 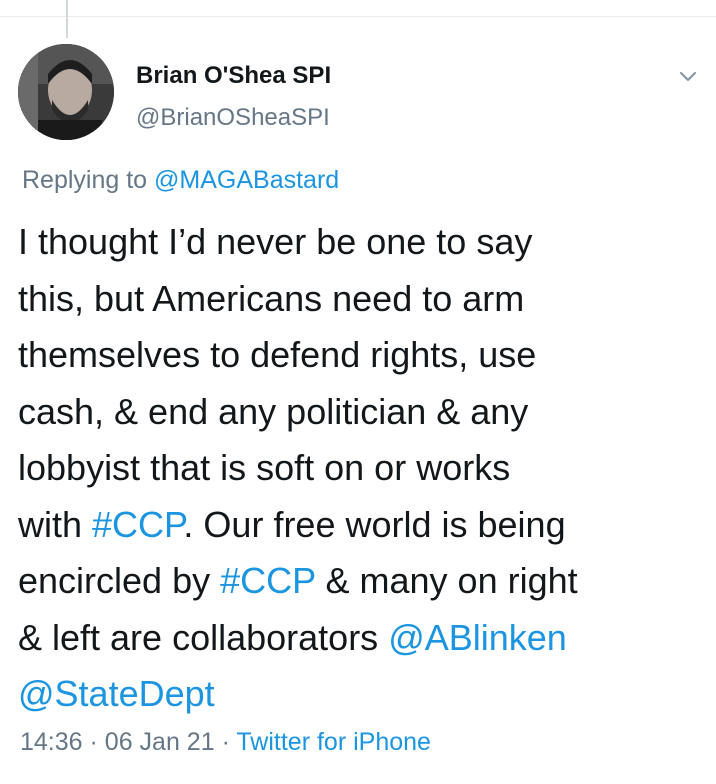 What do you see at coordinates (116, 693) in the screenshot?
I see `mention-statedept-link: @StateDept` at bounding box center [116, 693].